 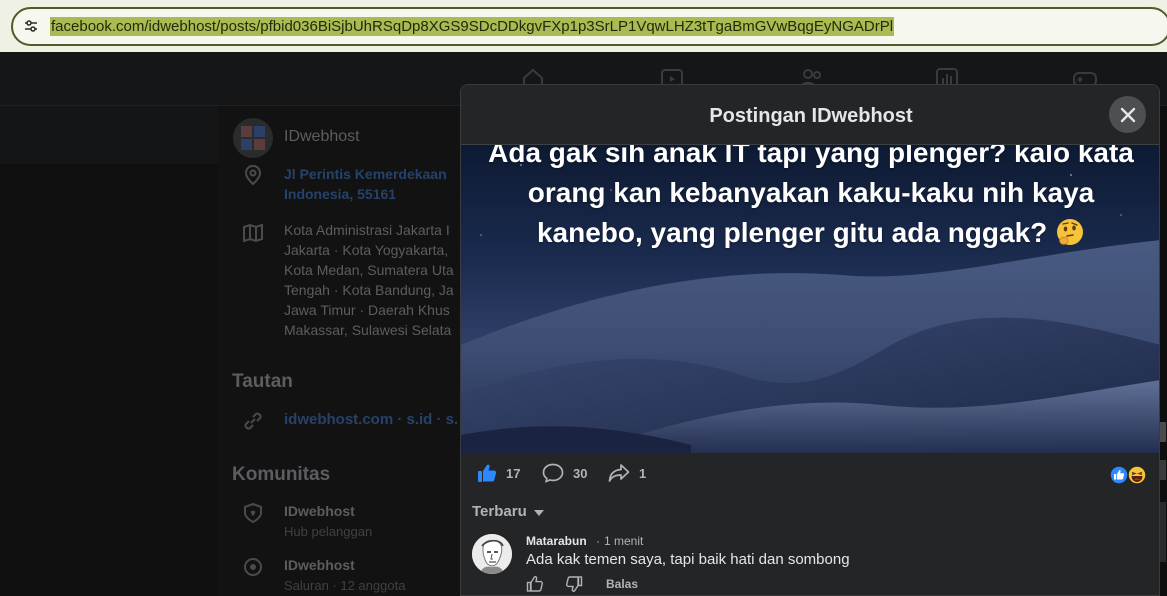 I want to click on shield-heart-icon, so click(x=253, y=513).